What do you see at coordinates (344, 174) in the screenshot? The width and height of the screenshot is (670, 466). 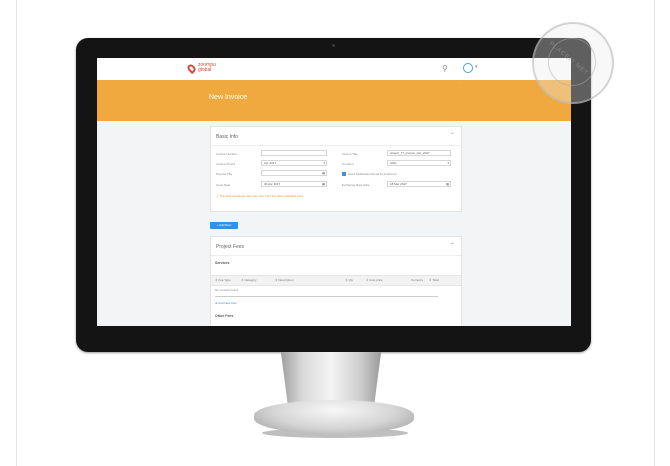 I see `notify-checkbox` at bounding box center [344, 174].